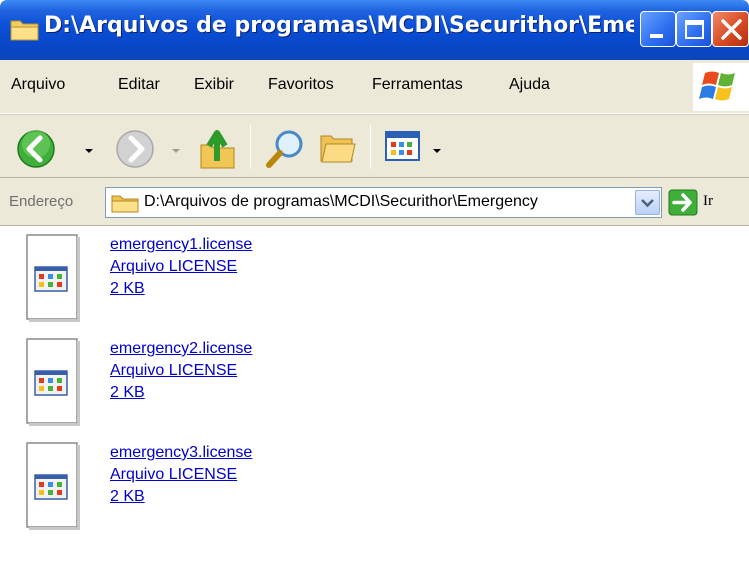 The width and height of the screenshot is (749, 583). I want to click on list-item: emergency2.license Arquivo LICENSE 2 KB, so click(176, 386).